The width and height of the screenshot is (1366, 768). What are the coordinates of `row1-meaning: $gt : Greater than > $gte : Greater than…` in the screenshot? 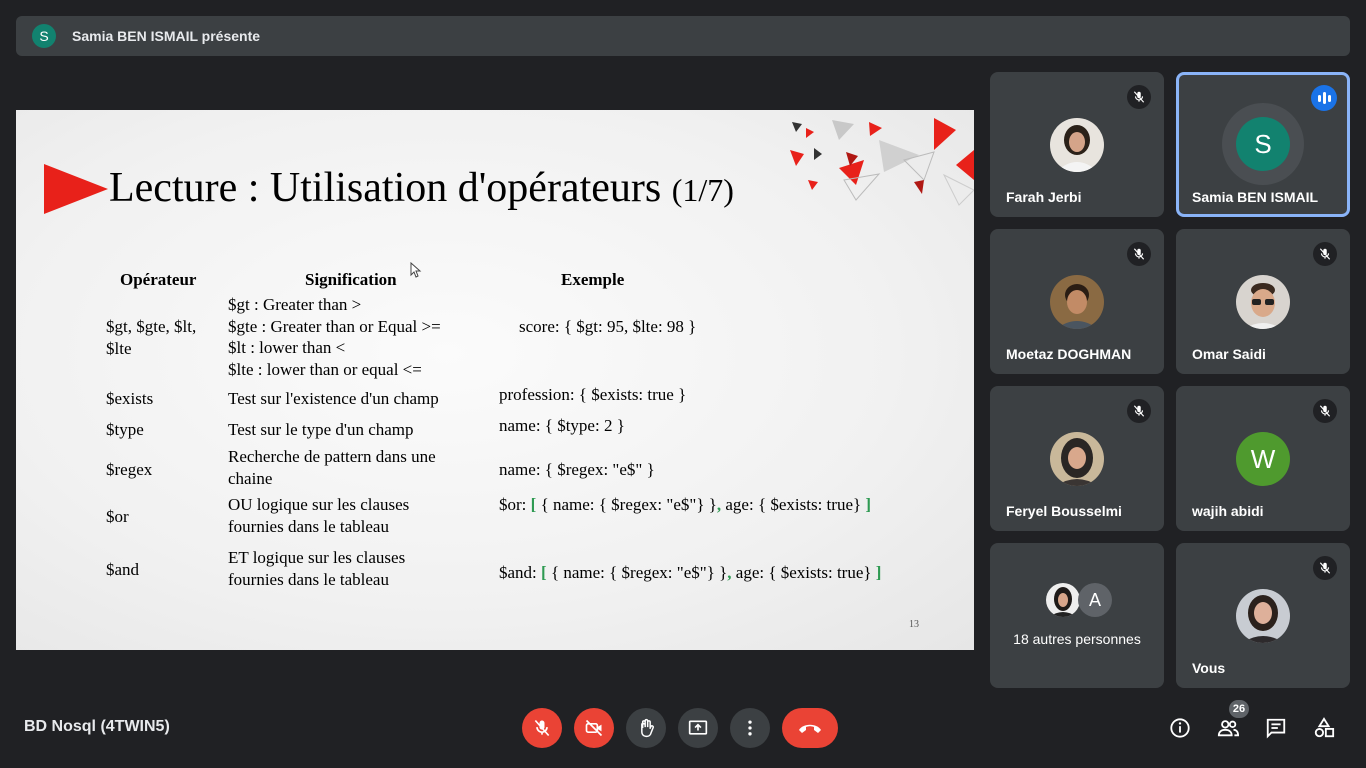 It's located at (334, 337).